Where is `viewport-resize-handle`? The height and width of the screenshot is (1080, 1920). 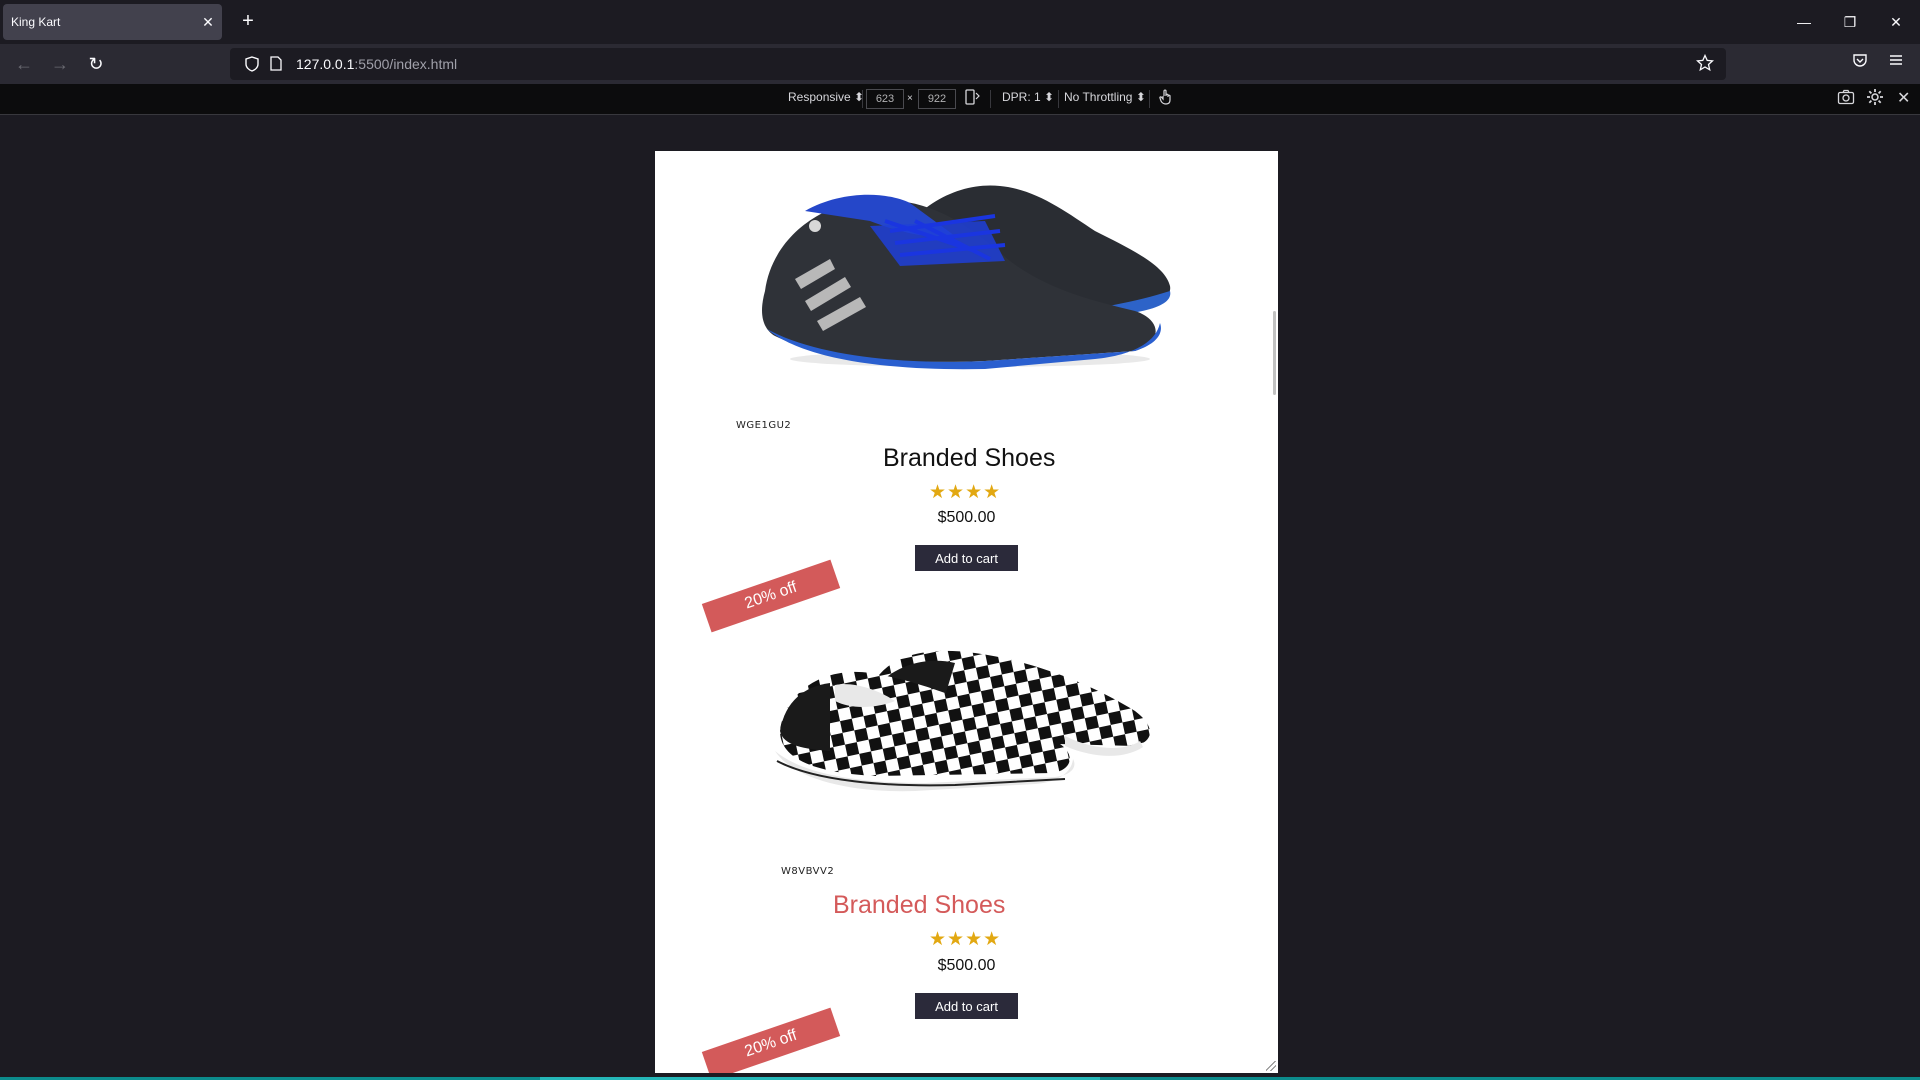 viewport-resize-handle is located at coordinates (1271, 1066).